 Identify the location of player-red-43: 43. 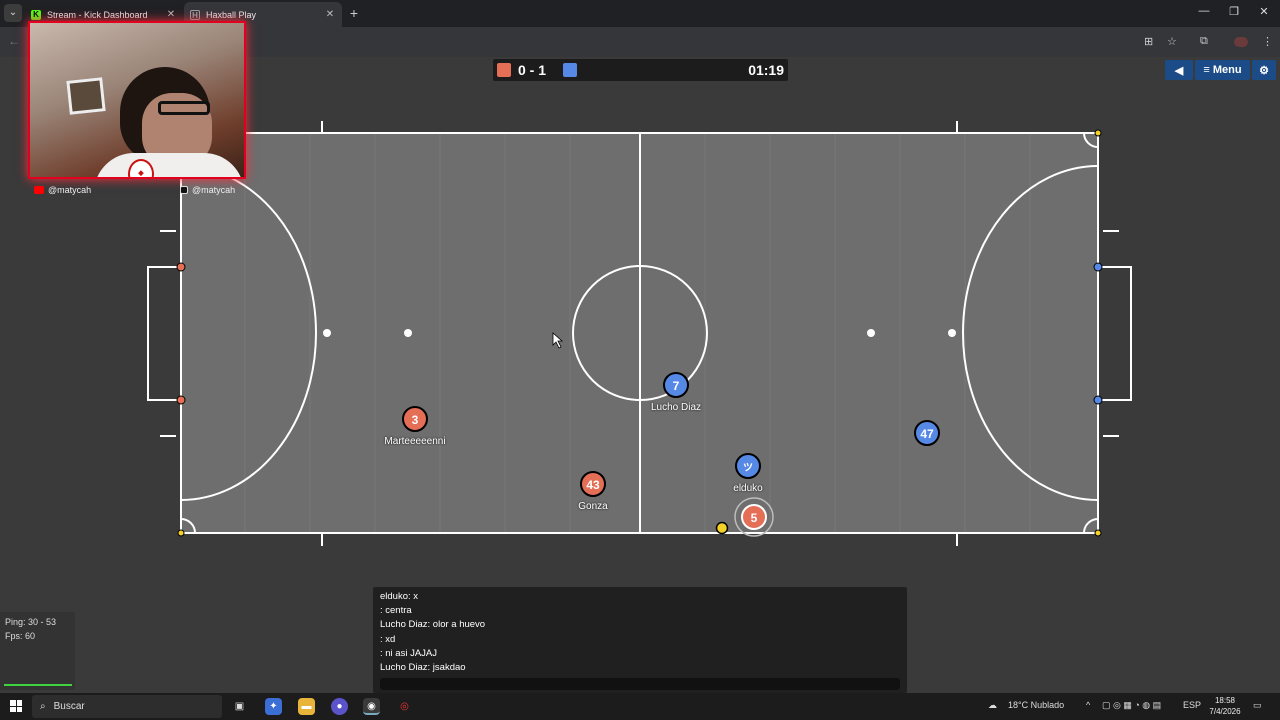
(593, 484).